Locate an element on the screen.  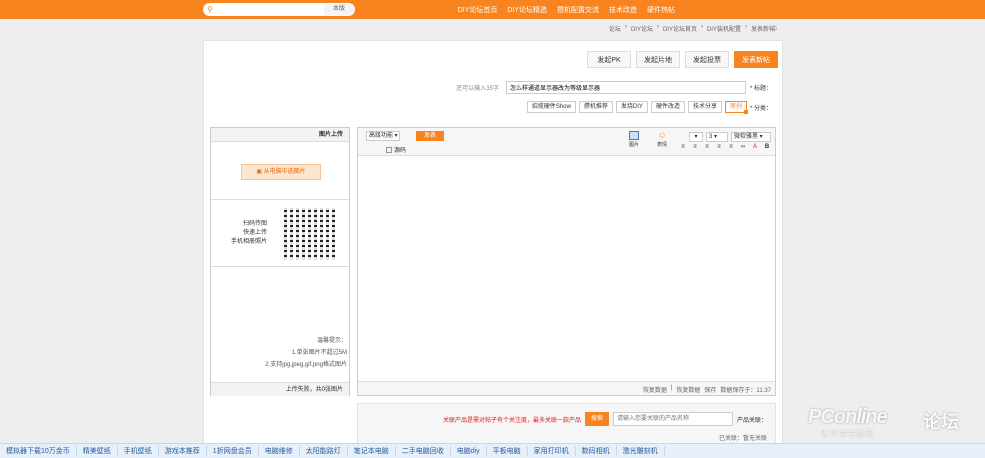
product-linked-text: 已关联：暂无关联 is located at coordinates (742, 439).